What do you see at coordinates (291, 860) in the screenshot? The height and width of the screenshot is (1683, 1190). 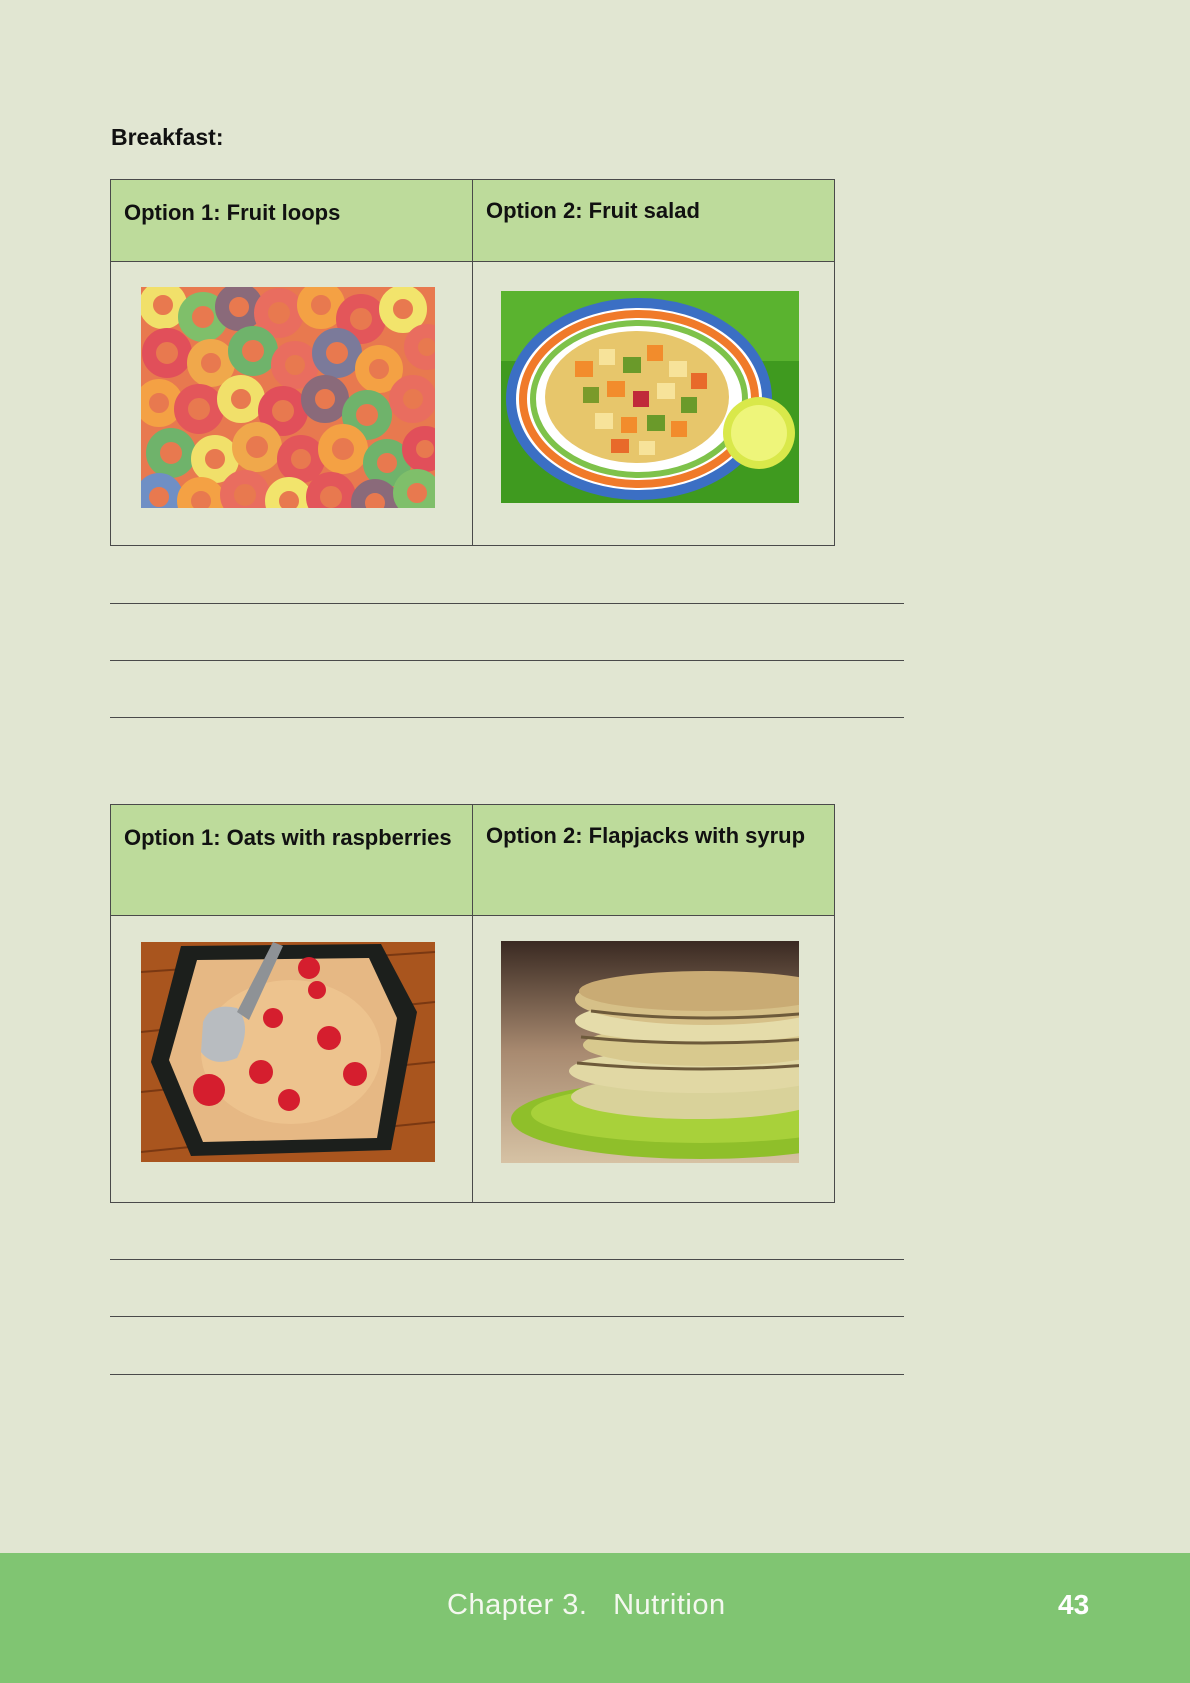 I see `option-1-label: Option 1: Oats with raspberries` at bounding box center [291, 860].